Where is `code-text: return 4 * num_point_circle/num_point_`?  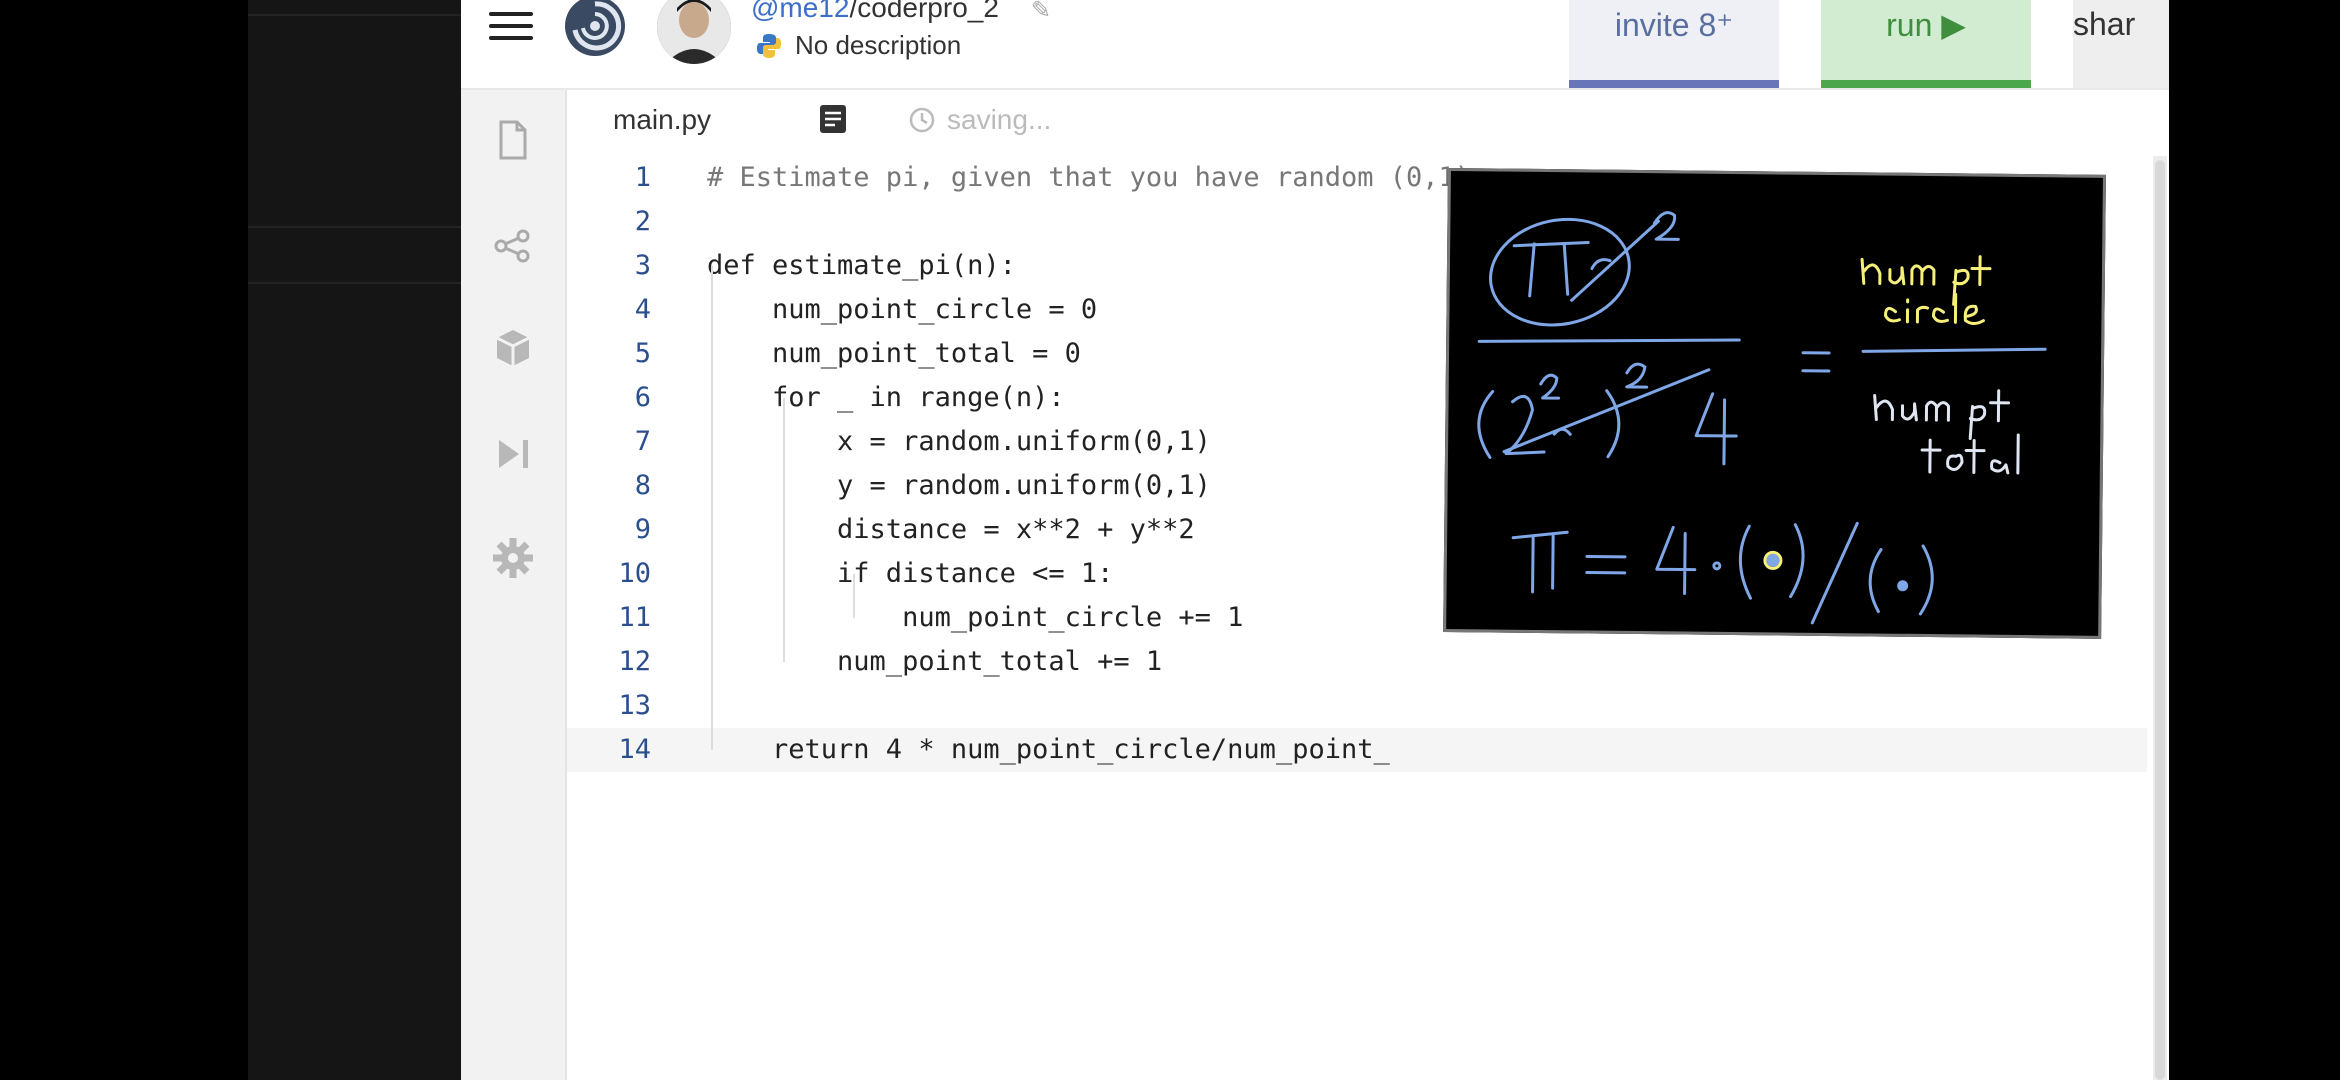 code-text: return 4 * num_point_circle/num_point_ is located at coordinates (1048, 749).